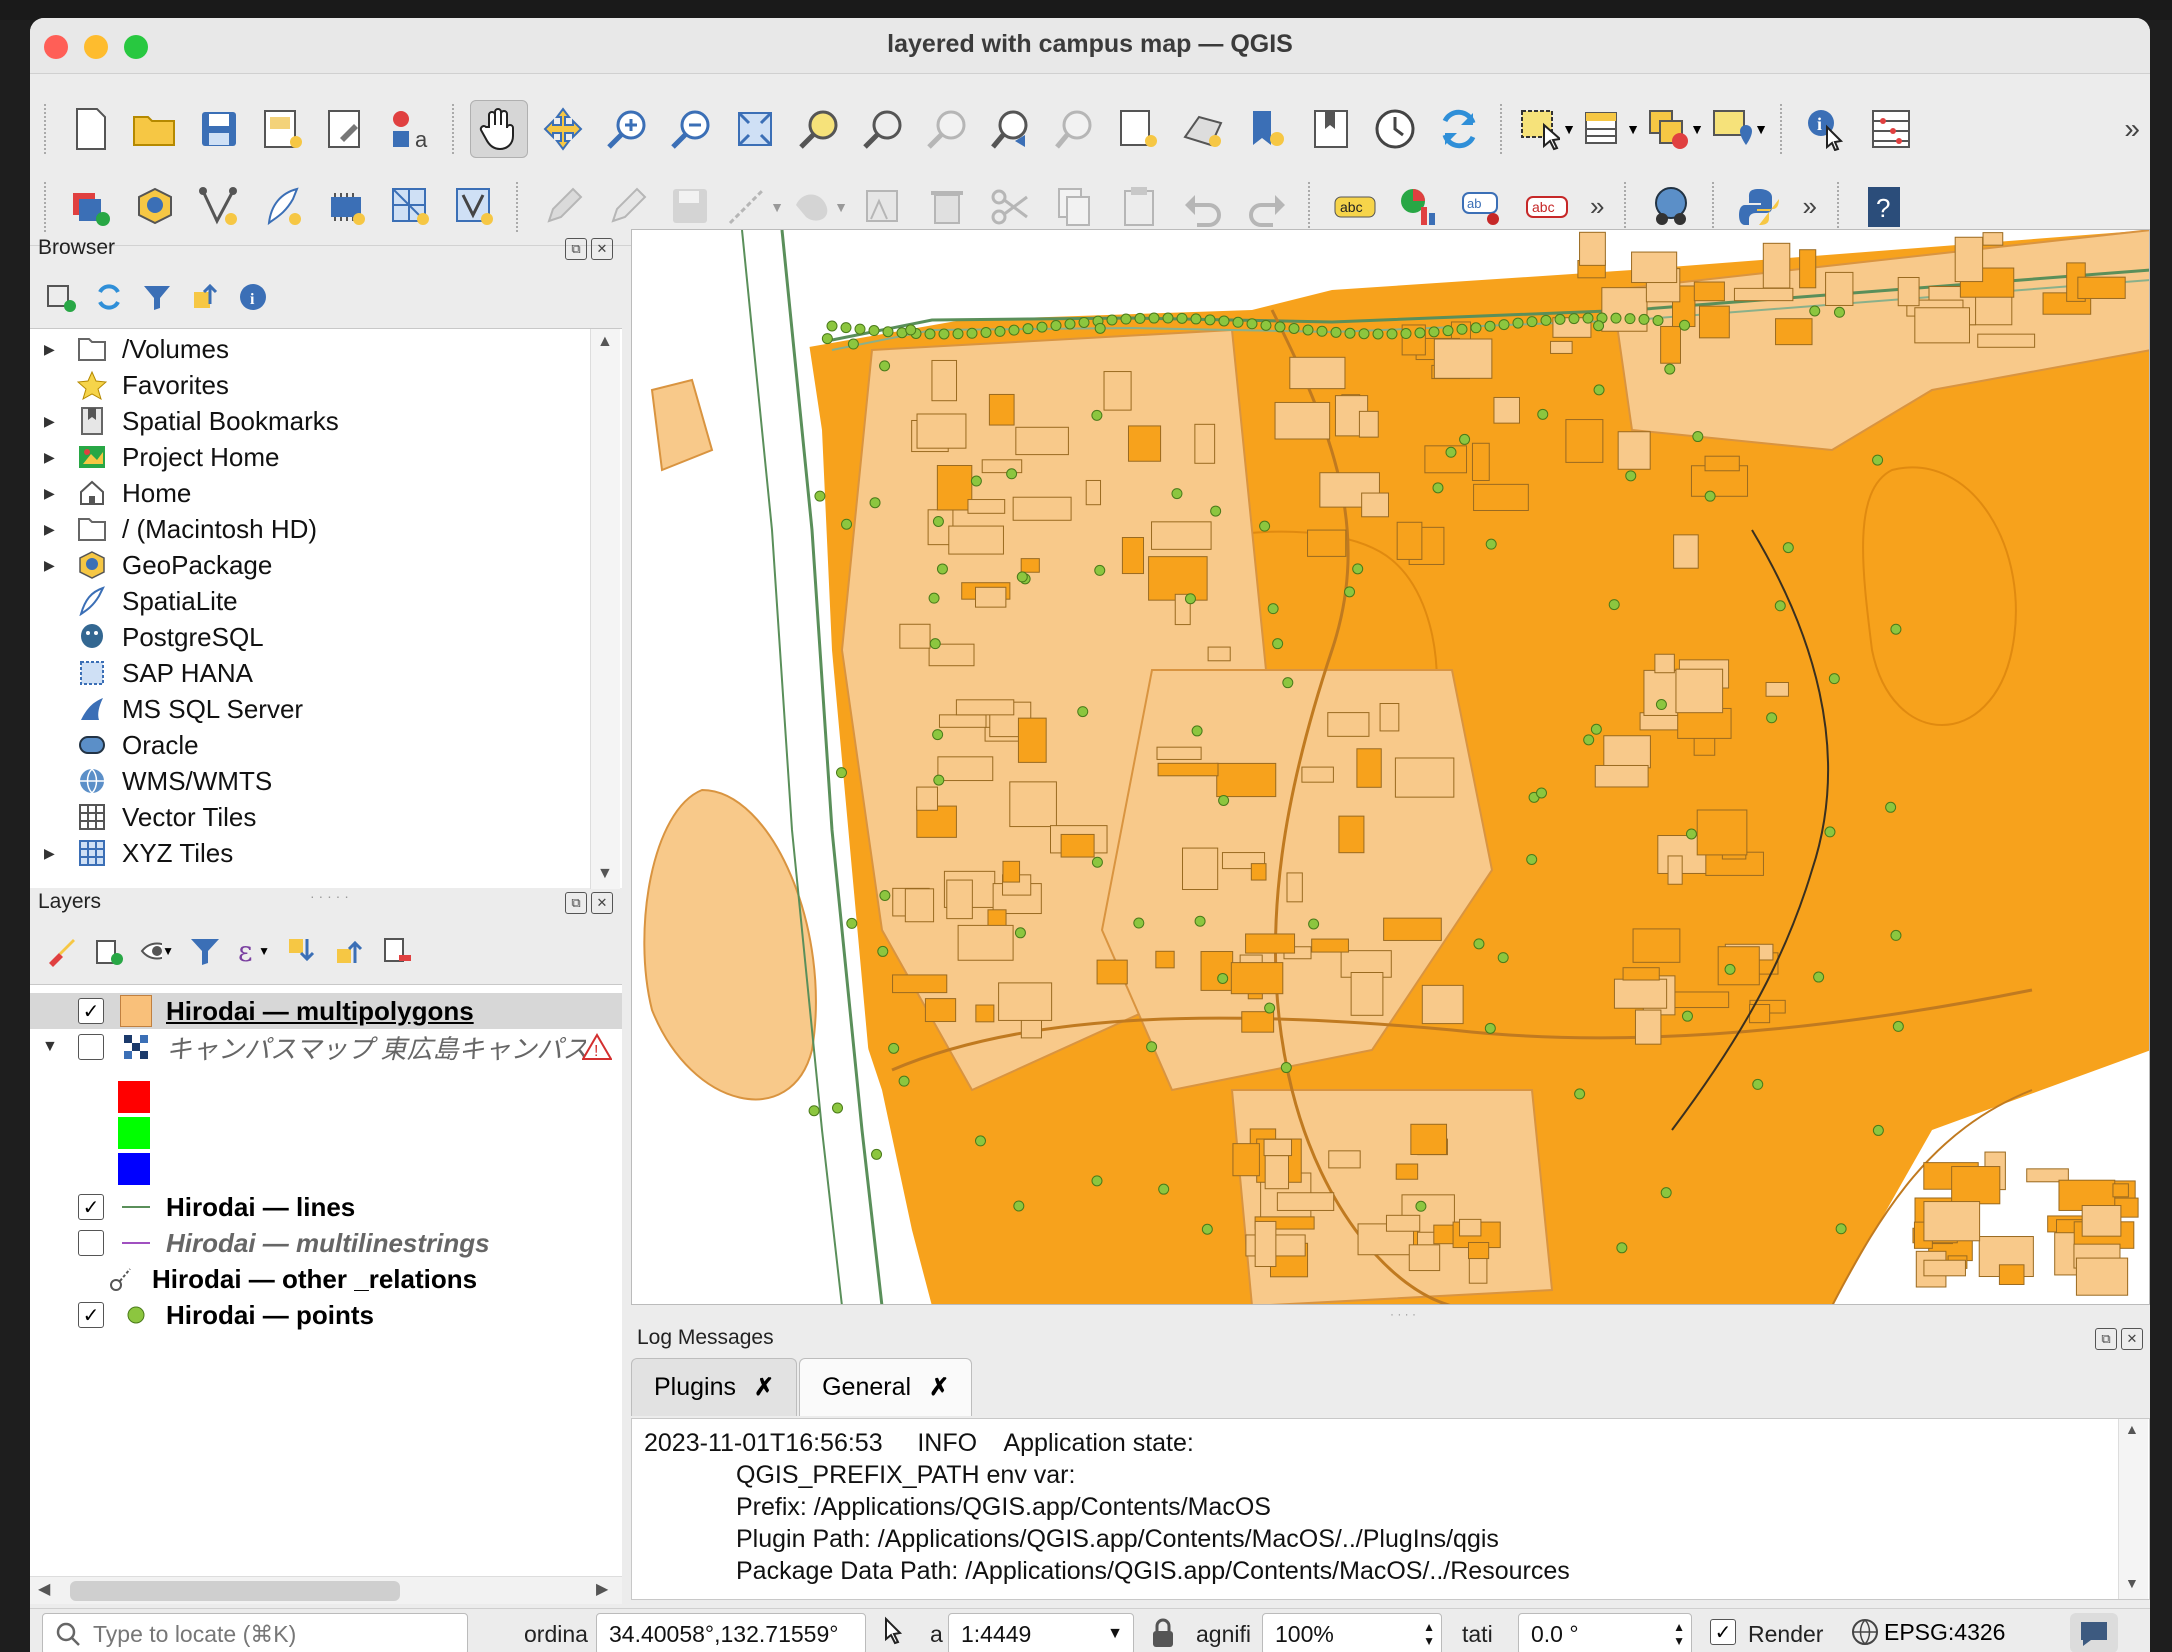 The height and width of the screenshot is (1652, 2172). Describe the element at coordinates (131, 853) in the screenshot. I see `browser-item: ▶ XYZ Tiles` at that location.